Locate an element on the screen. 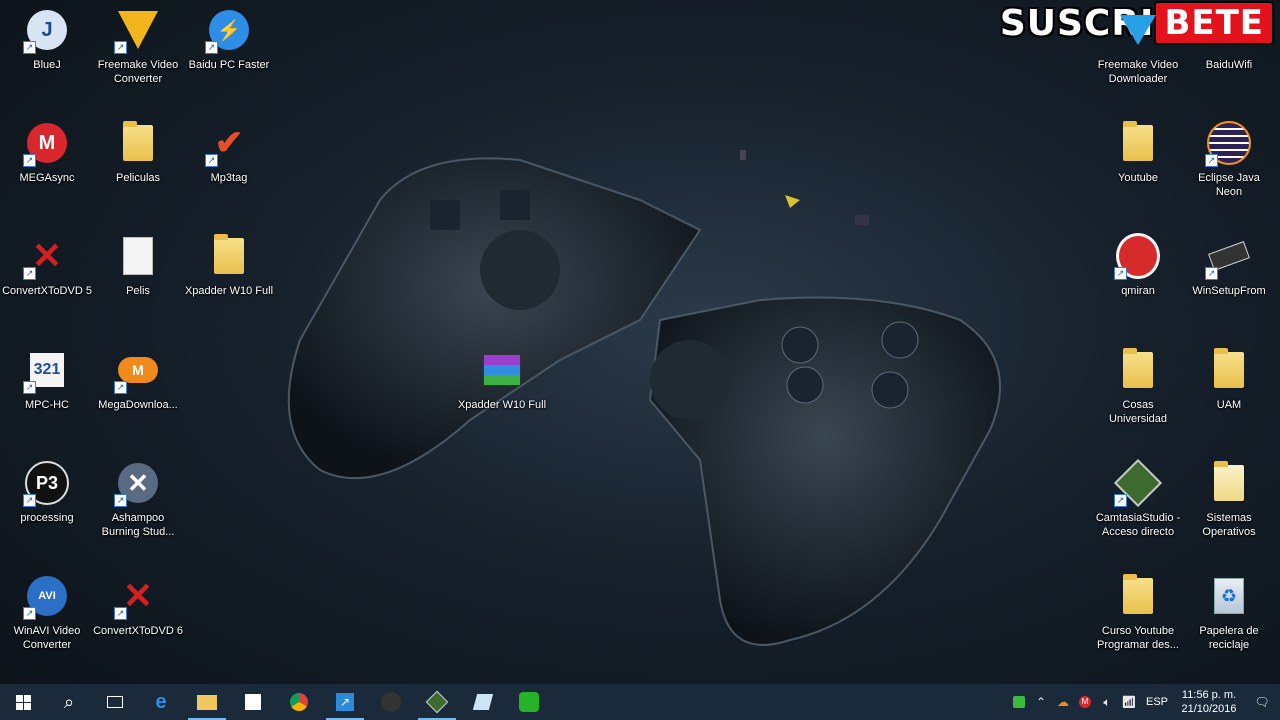 This screenshot has width=1280, height=720. icon-label: Freemake Video Downloader is located at coordinates (1138, 72).